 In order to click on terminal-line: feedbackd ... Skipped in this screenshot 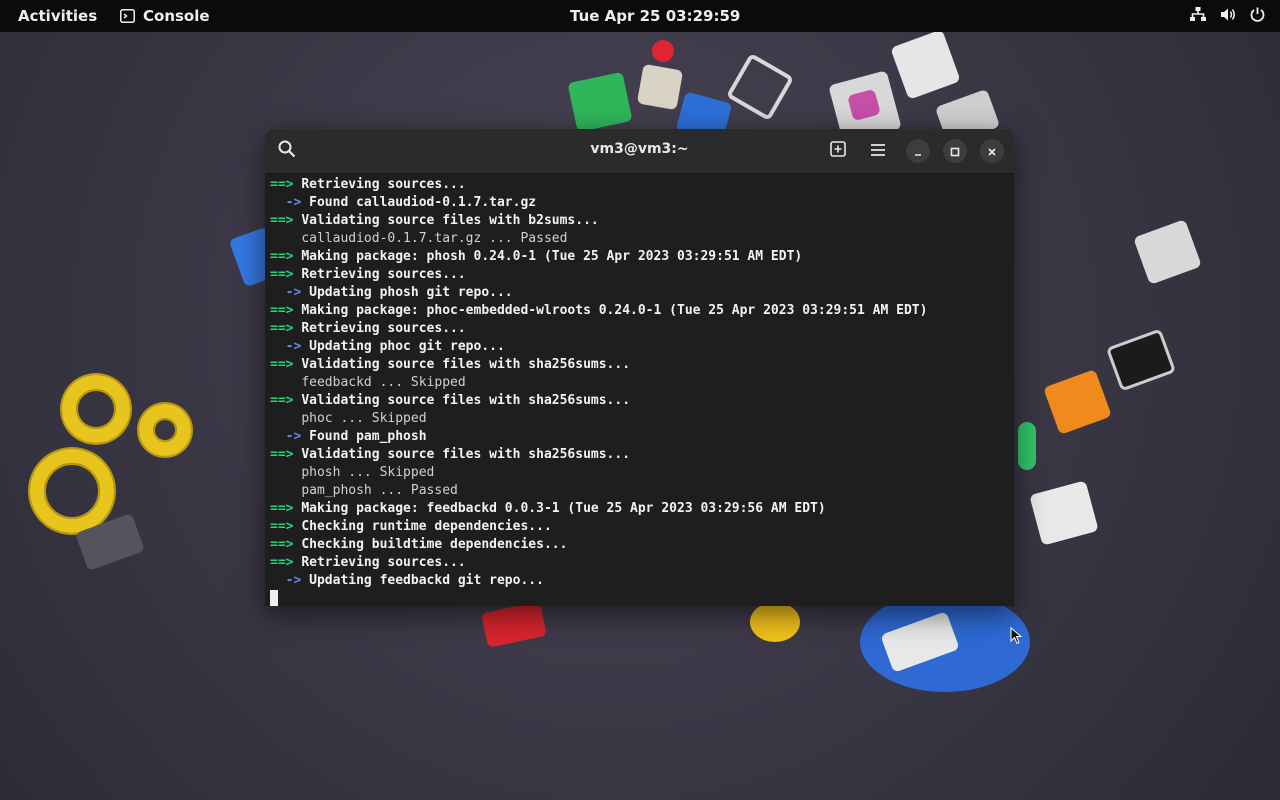, I will do `click(639, 383)`.